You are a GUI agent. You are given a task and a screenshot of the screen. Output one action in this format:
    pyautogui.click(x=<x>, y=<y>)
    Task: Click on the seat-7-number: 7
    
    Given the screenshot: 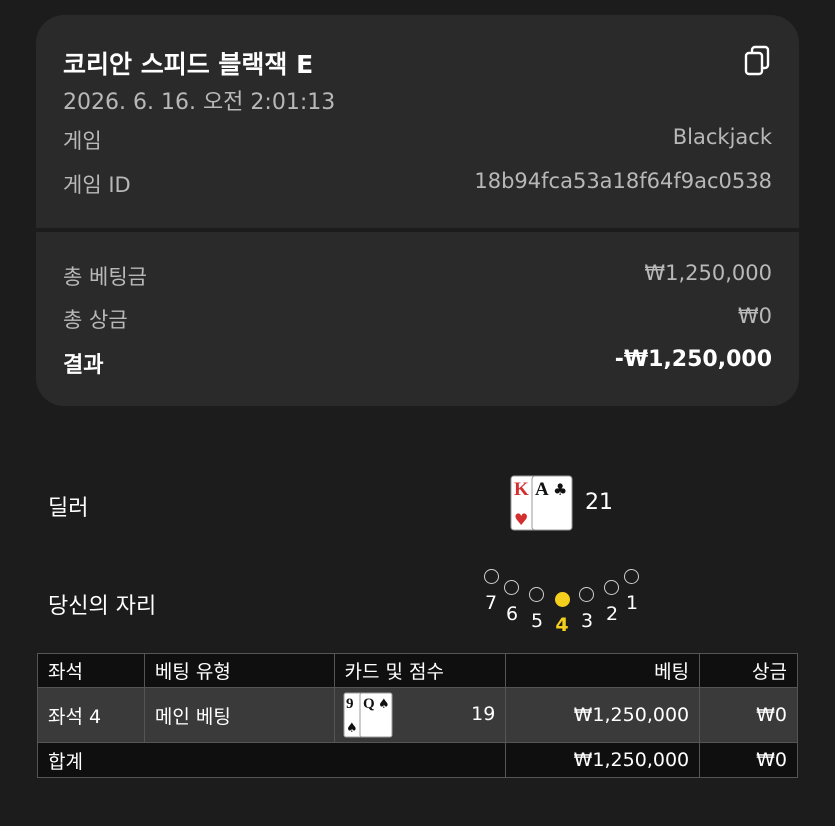 What is the action you would take?
    pyautogui.click(x=491, y=603)
    